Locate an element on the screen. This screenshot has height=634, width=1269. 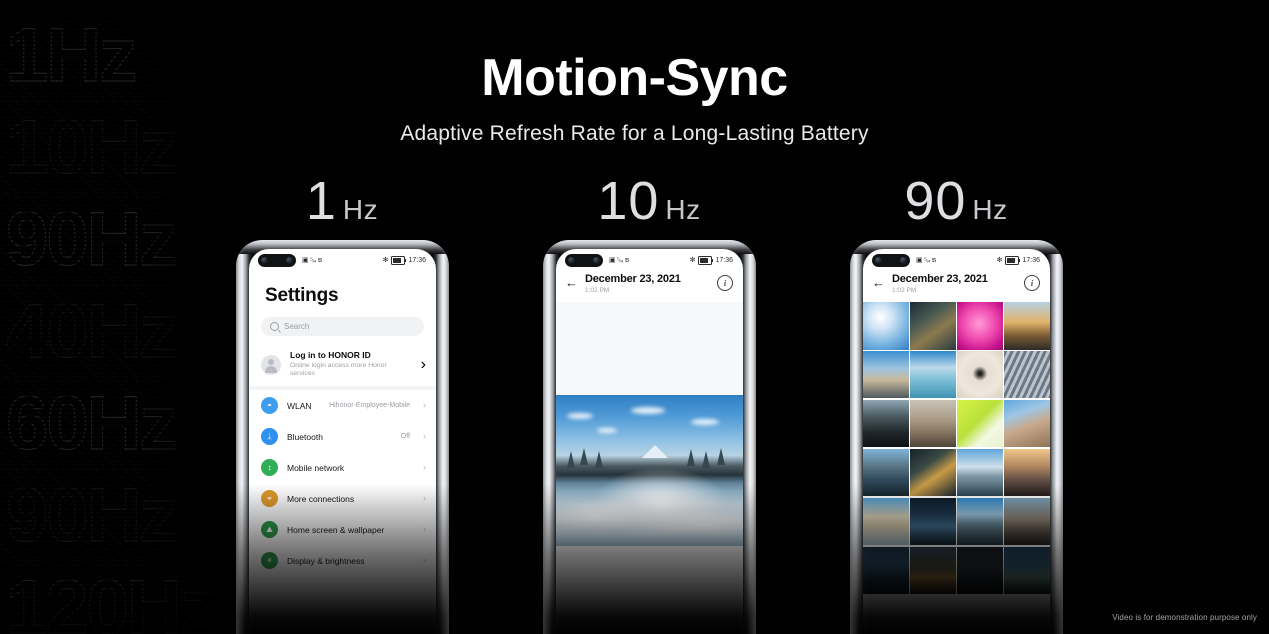
refresh-rate-label-90hz: 90 Hz is located at coordinates (956, 201).